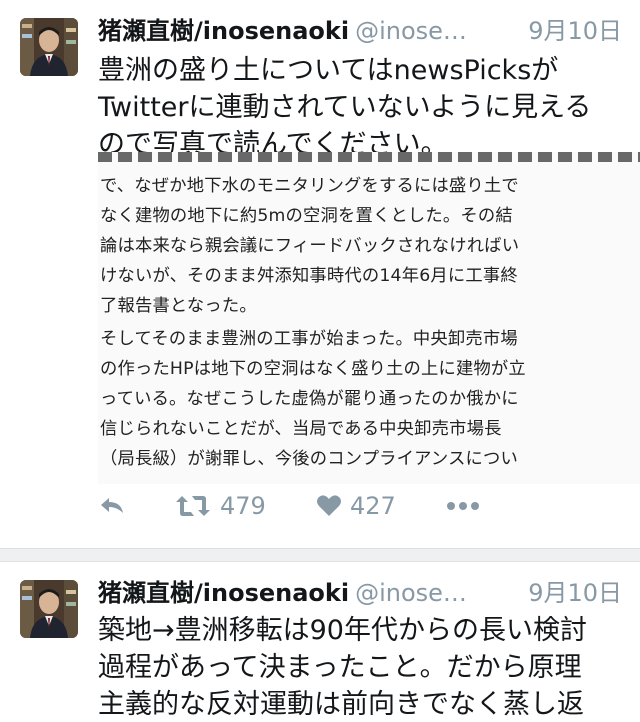 This screenshot has height=722, width=640. What do you see at coordinates (309, 399) in the screenshot?
I see `photo-text-line: っている。なぜこうした虚偽が罷り通ったのか俄かに` at bounding box center [309, 399].